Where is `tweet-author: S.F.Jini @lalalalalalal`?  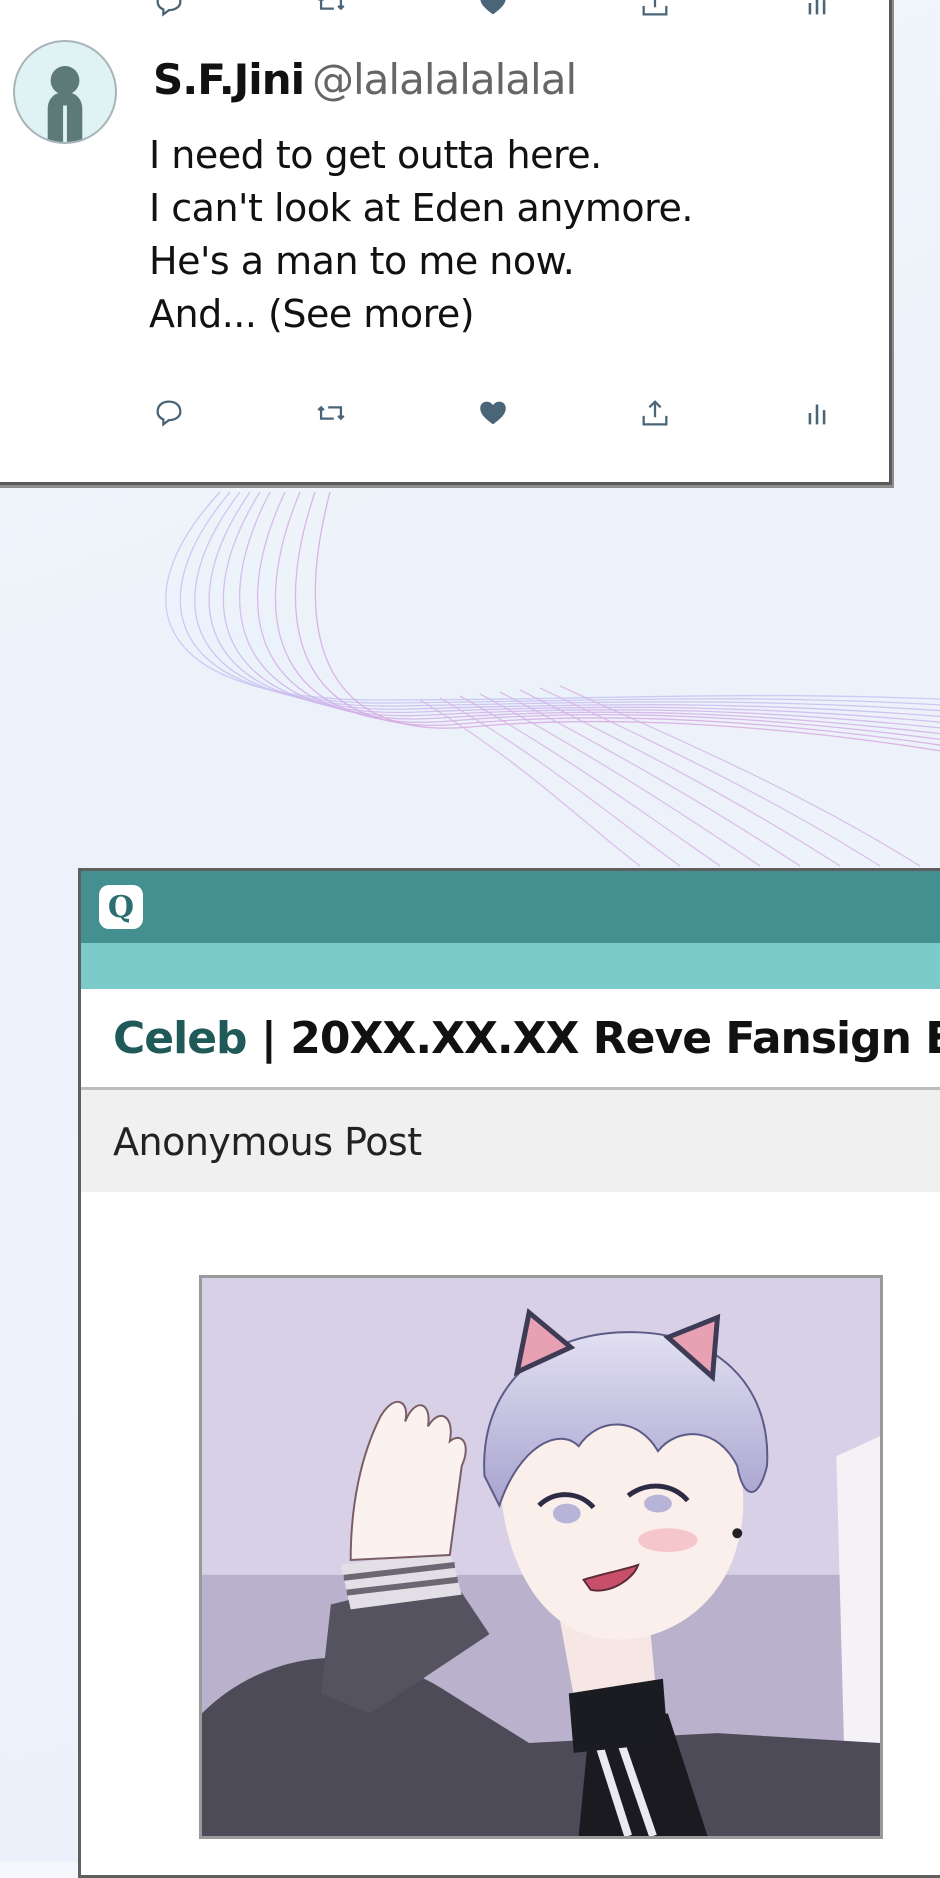
tweet-author: S.F.Jini @lalalalalalal is located at coordinates (365, 79).